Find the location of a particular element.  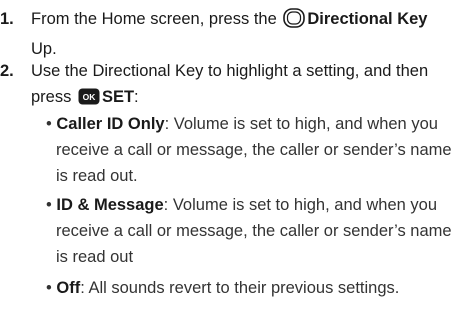

ok-key-label: OK is located at coordinates (90, 97).